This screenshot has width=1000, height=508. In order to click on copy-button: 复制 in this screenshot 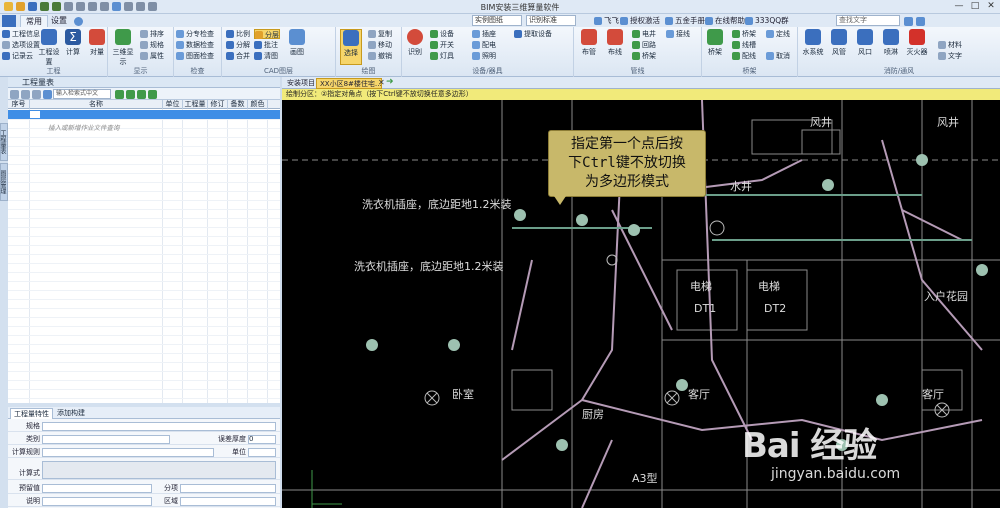, I will do `click(380, 34)`.